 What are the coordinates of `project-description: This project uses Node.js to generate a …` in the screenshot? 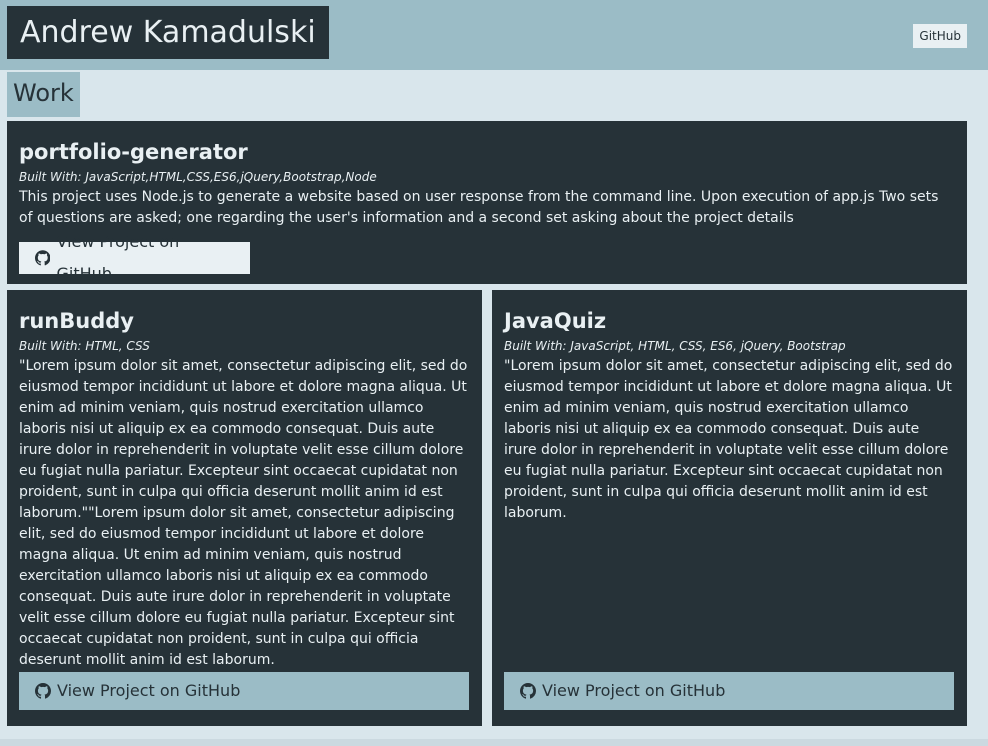 It's located at (479, 207).